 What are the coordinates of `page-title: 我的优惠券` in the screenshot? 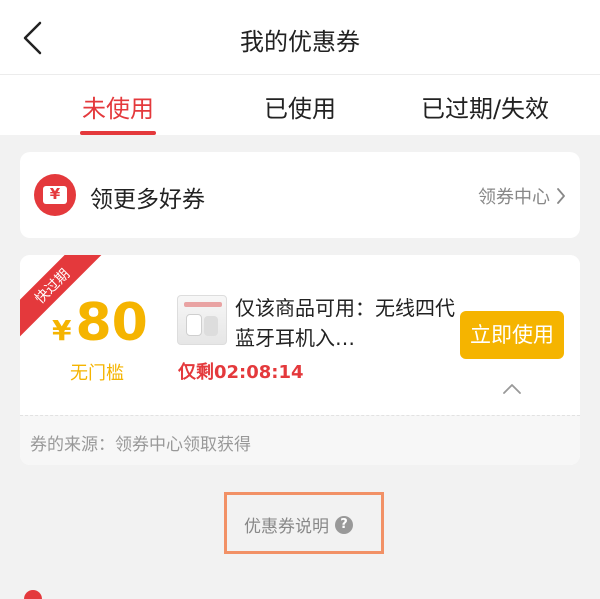 It's located at (300, 42).